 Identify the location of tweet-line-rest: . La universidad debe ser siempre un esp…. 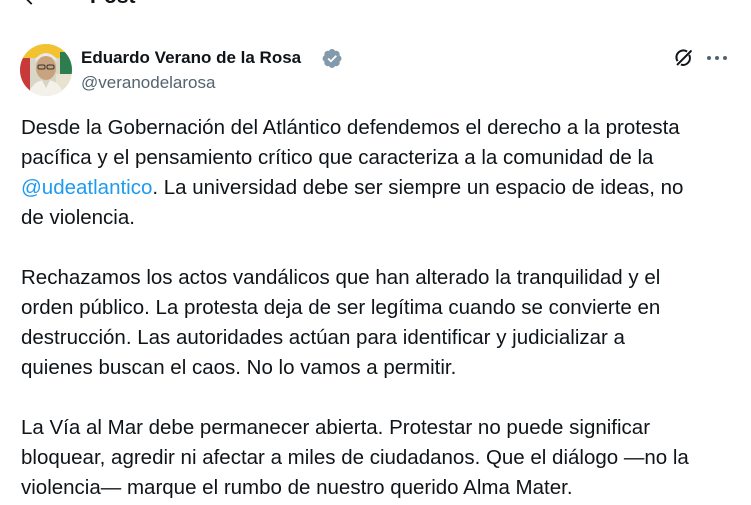
(418, 187).